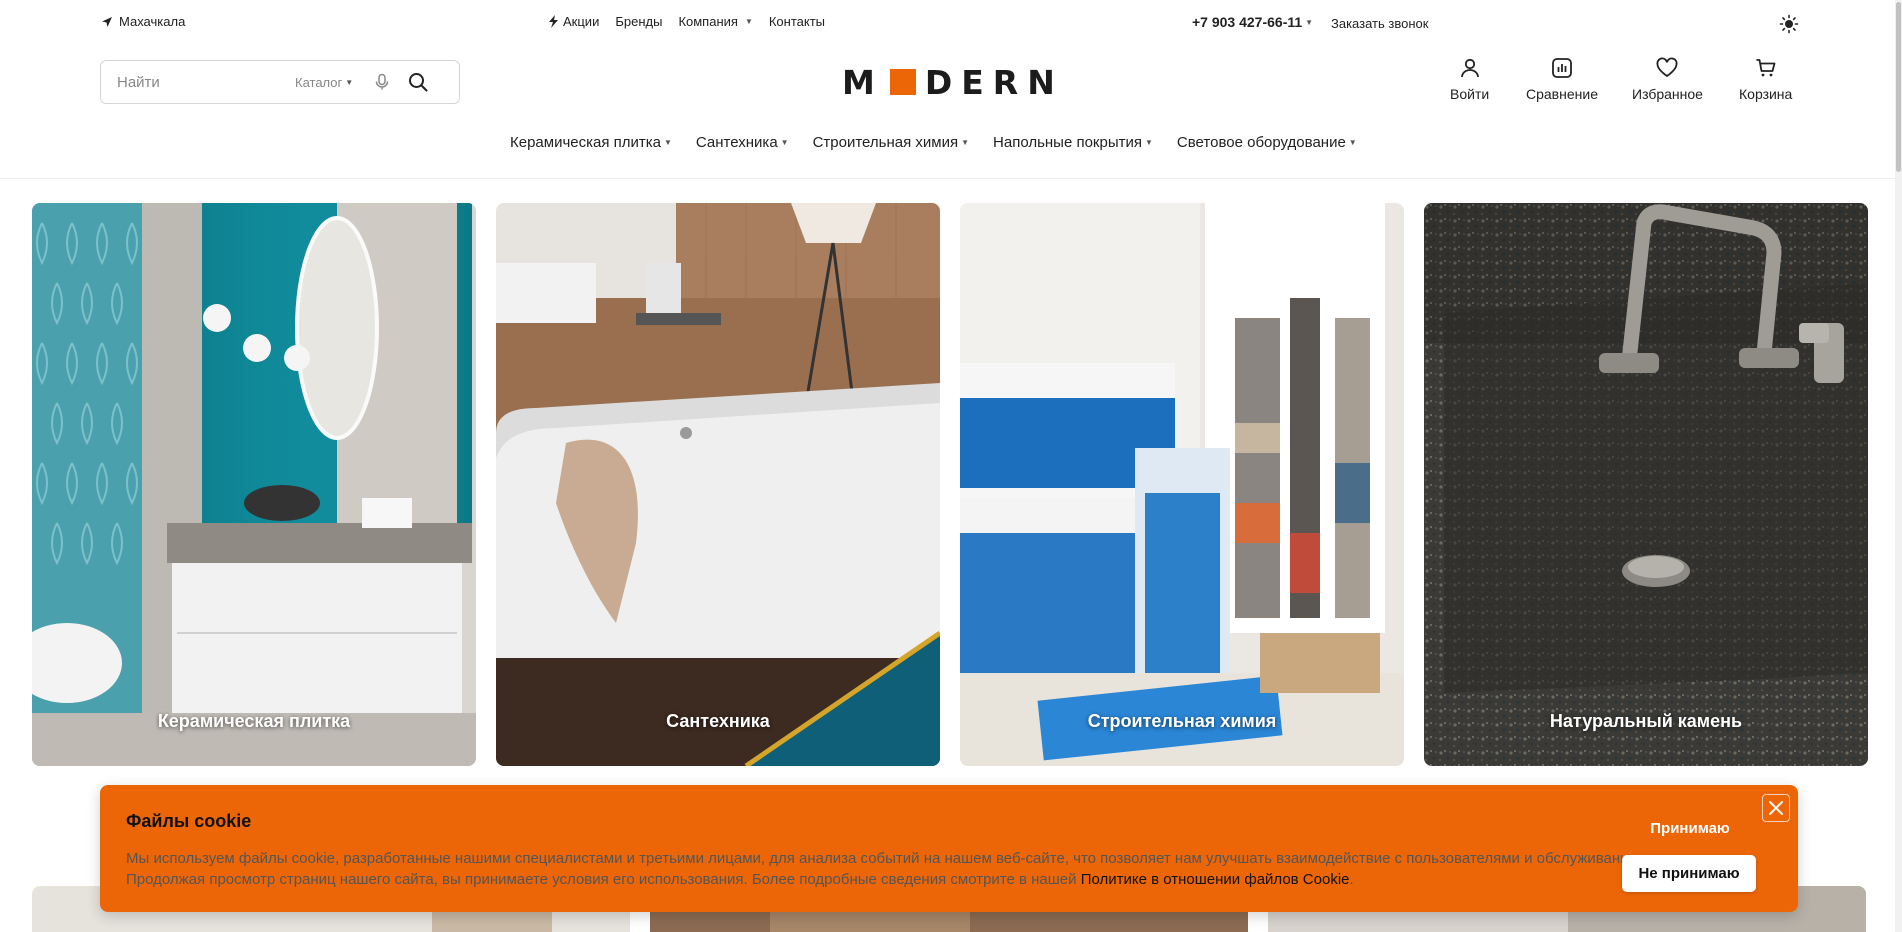  What do you see at coordinates (1765, 79) in the screenshot?
I see `cart-button: Корзина` at bounding box center [1765, 79].